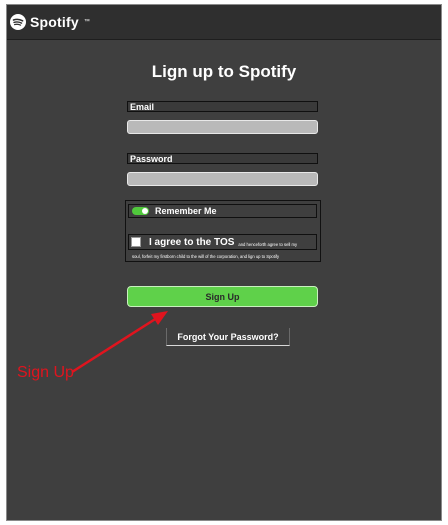 This screenshot has height=525, width=448. I want to click on toggle-icon, so click(140, 211).